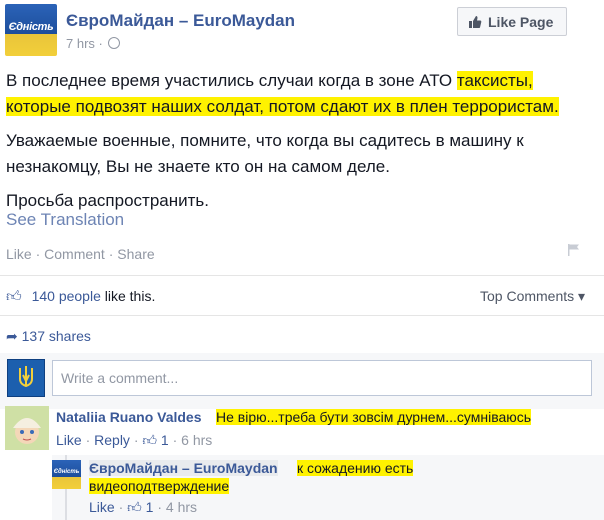 Image resolution: width=604 pixels, height=520 pixels. What do you see at coordinates (74, 254) in the screenshot?
I see `comment-action: Comment` at bounding box center [74, 254].